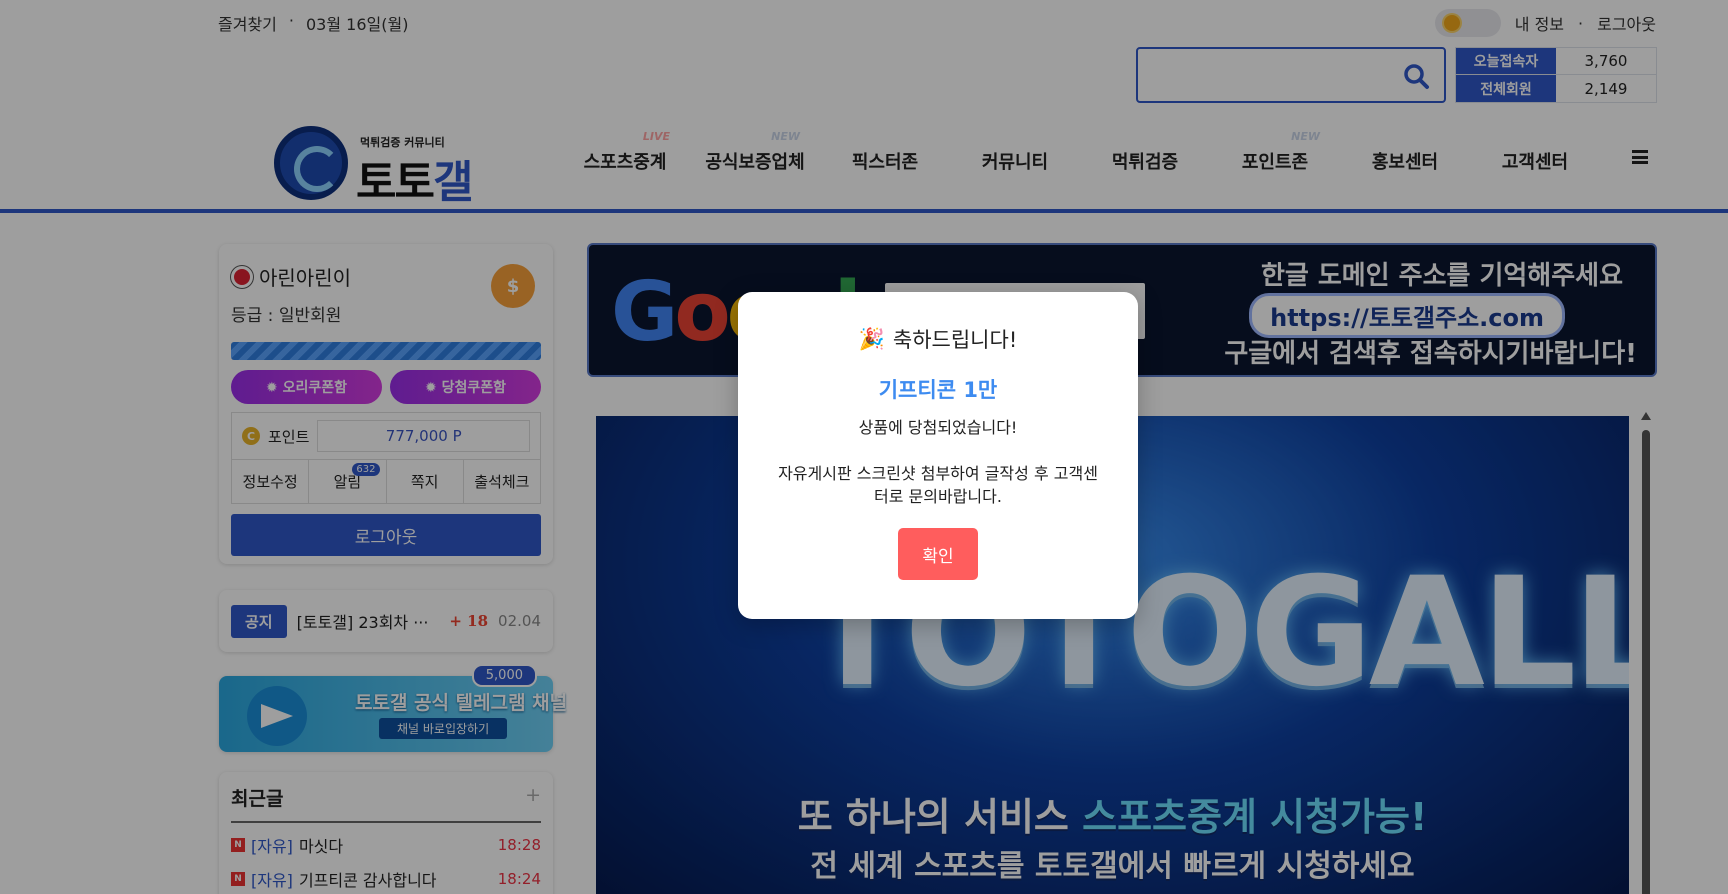 This screenshot has height=894, width=1728. I want to click on prize-message: 상품에 당첨되었습니다!, so click(938, 427).